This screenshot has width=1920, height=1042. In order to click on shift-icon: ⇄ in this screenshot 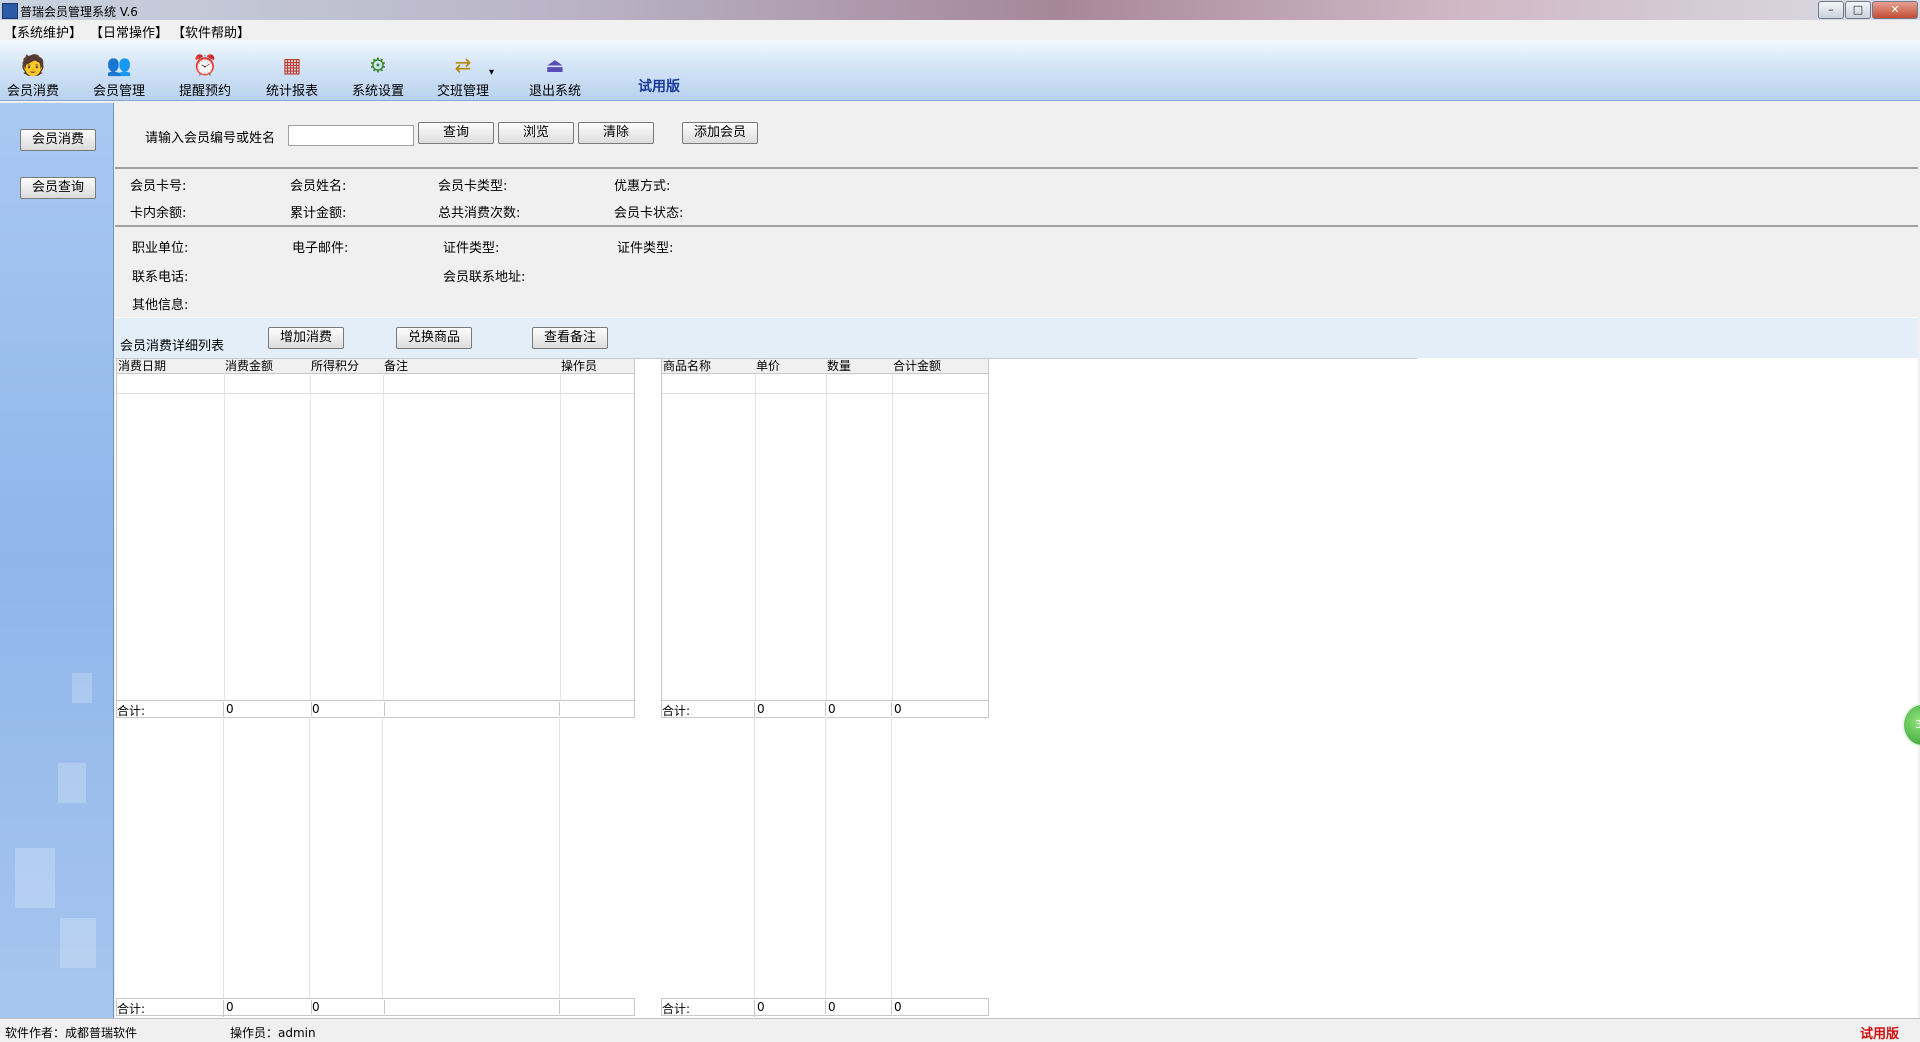, I will do `click(463, 65)`.